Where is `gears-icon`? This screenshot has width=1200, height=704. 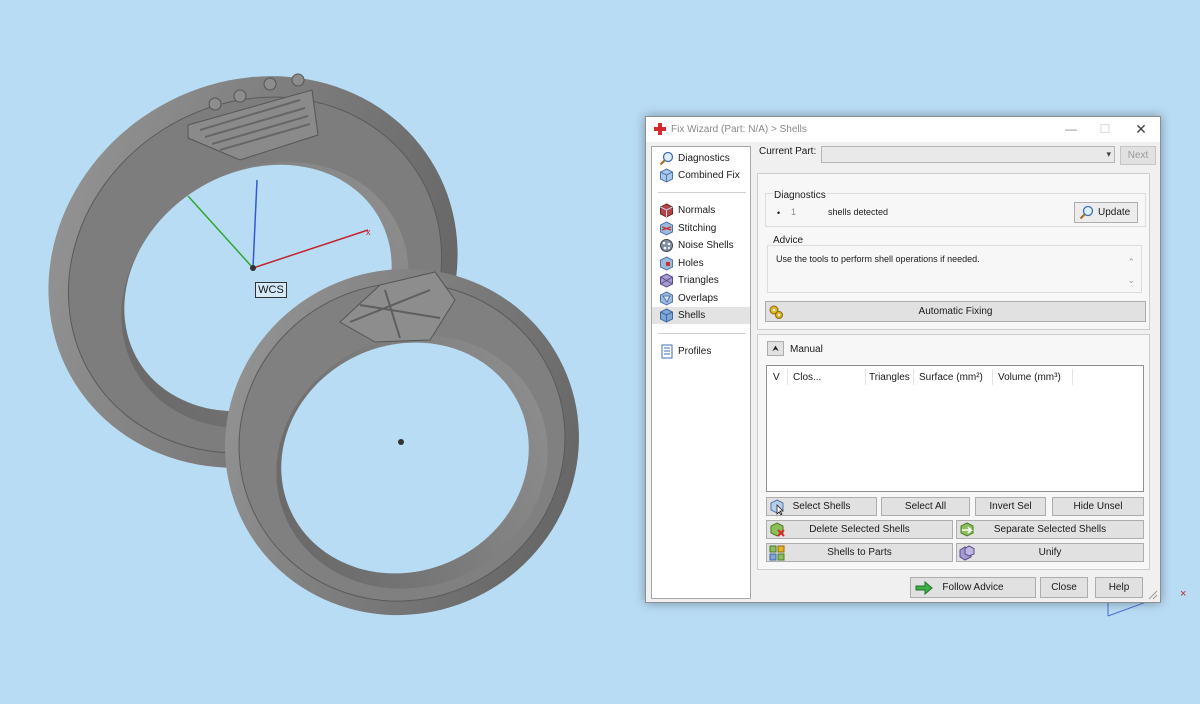 gears-icon is located at coordinates (776, 312).